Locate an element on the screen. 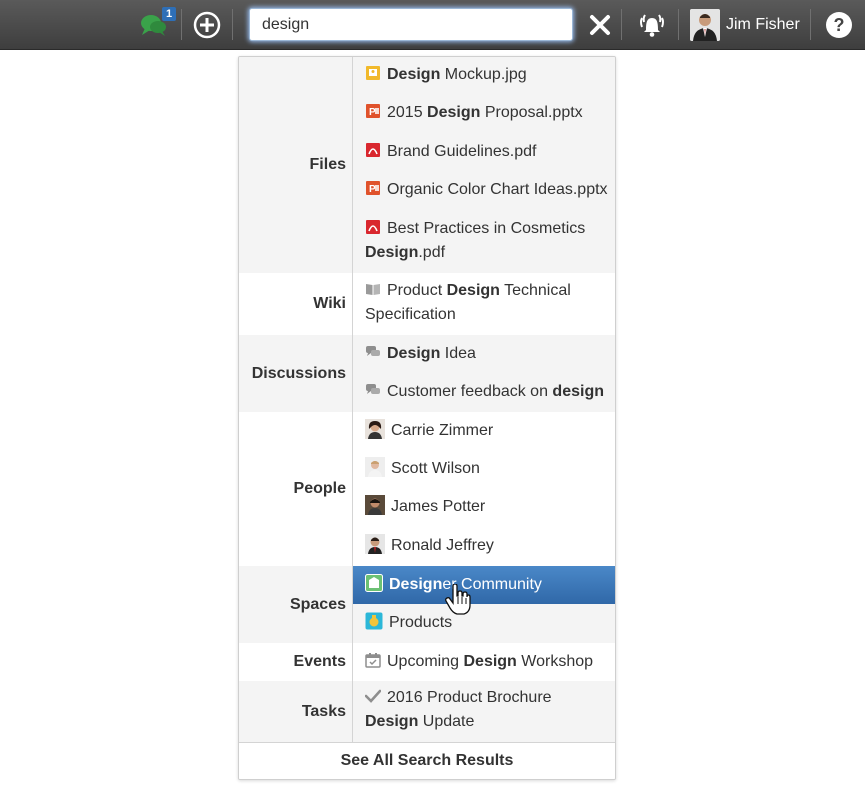 The width and height of the screenshot is (865, 789). result-item-space-selected: Designer Community is located at coordinates (484, 585).